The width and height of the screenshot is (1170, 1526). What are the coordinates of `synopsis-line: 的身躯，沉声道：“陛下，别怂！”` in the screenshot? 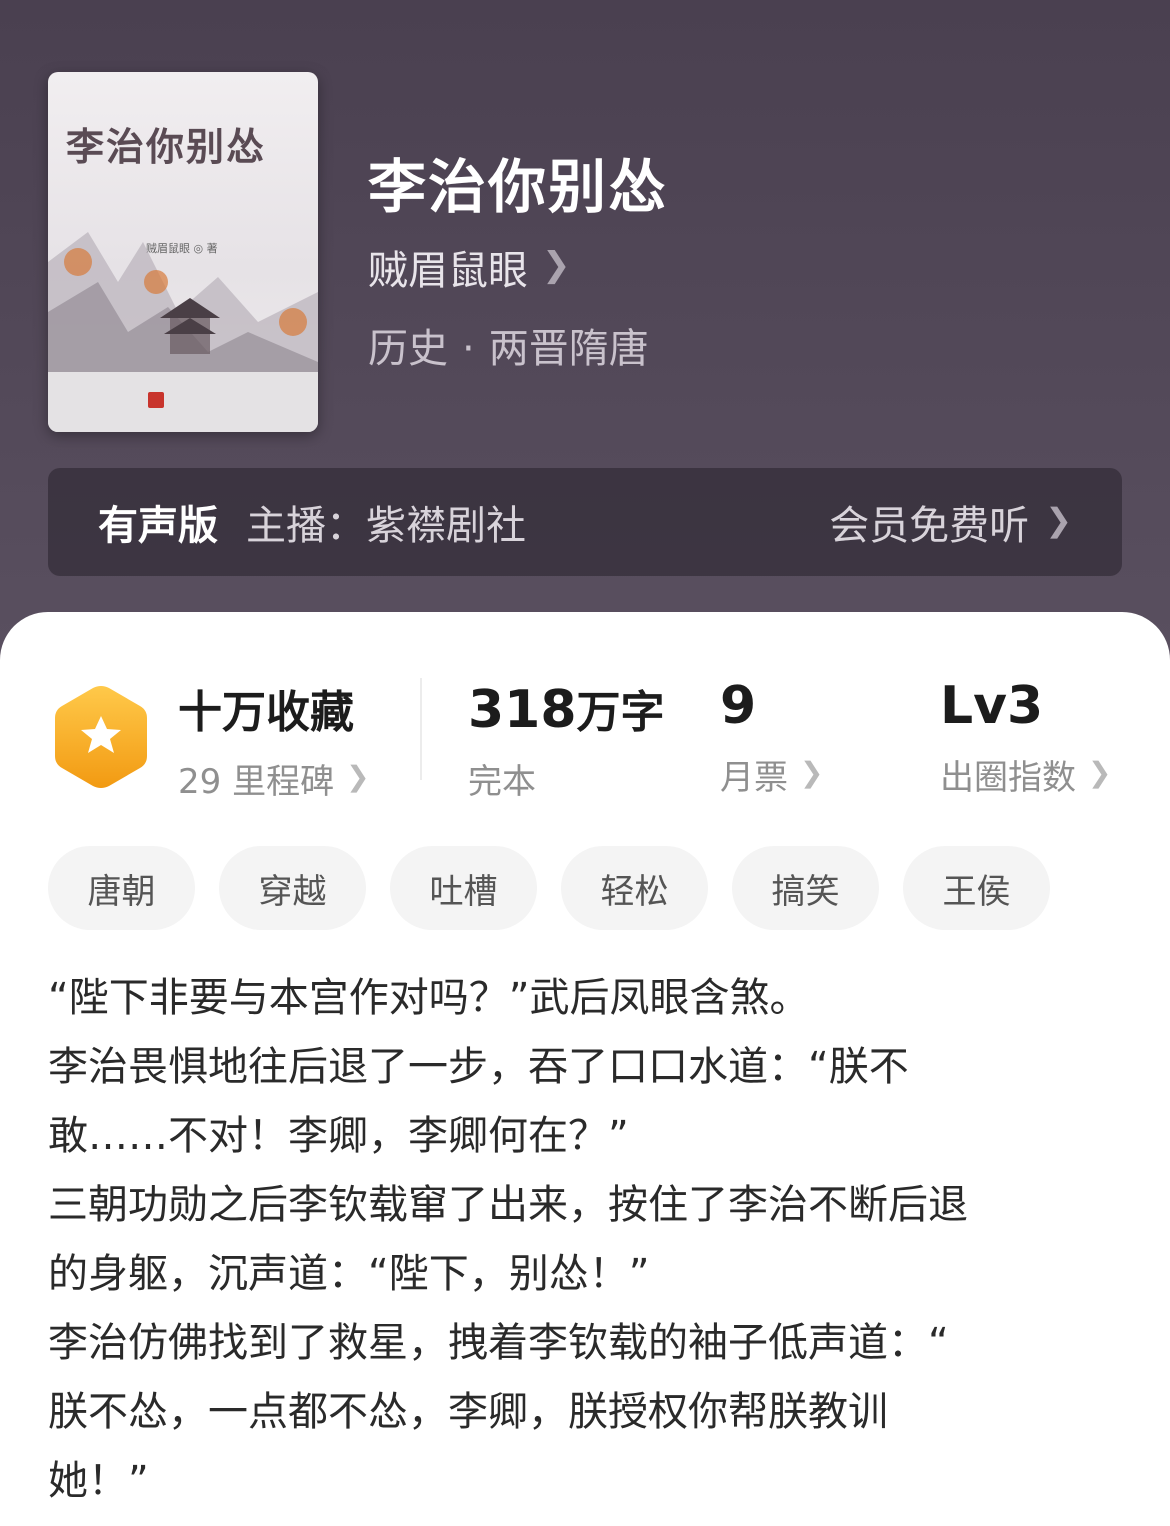 It's located at (349, 1274).